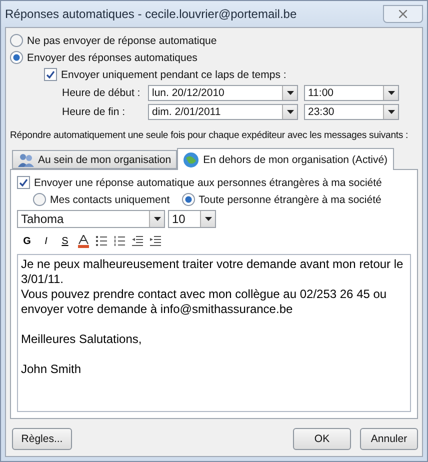 The height and width of the screenshot is (462, 428). I want to click on decrease-indent-icon, so click(137, 241).